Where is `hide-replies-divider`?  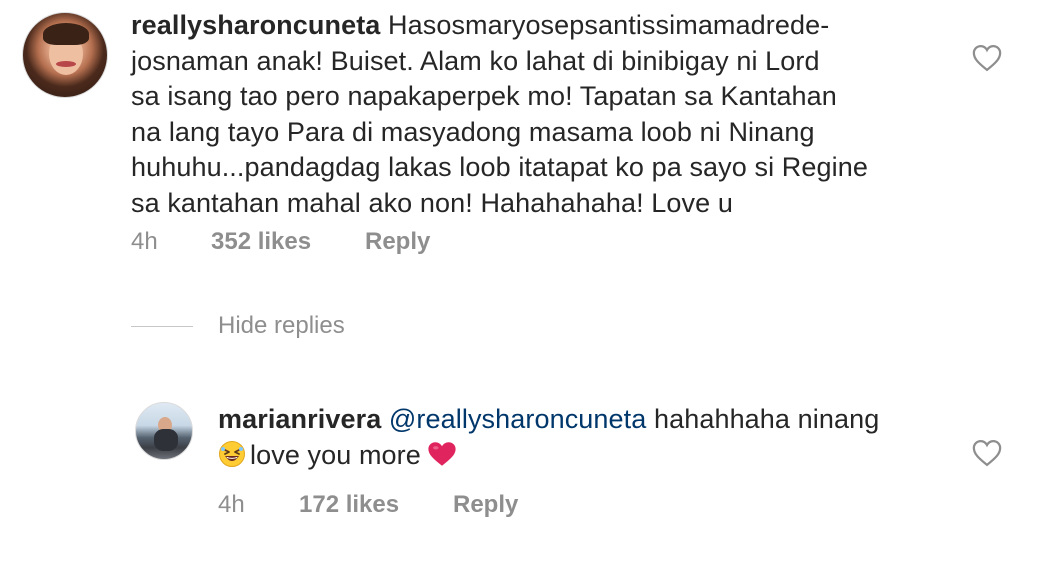
hide-replies-divider is located at coordinates (162, 326).